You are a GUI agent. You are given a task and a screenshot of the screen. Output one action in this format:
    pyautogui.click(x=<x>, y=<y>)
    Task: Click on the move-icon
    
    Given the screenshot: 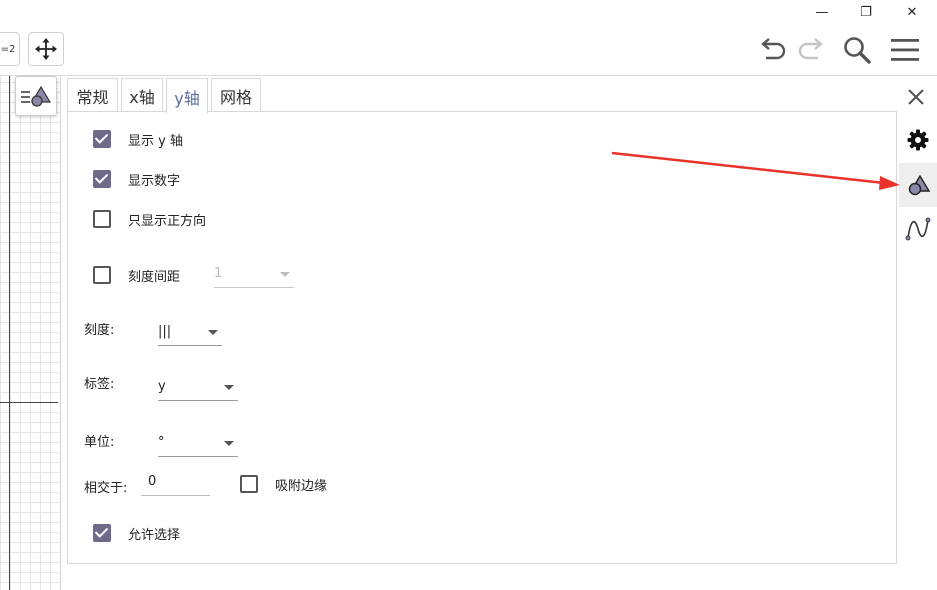 What is the action you would take?
    pyautogui.click(x=46, y=49)
    